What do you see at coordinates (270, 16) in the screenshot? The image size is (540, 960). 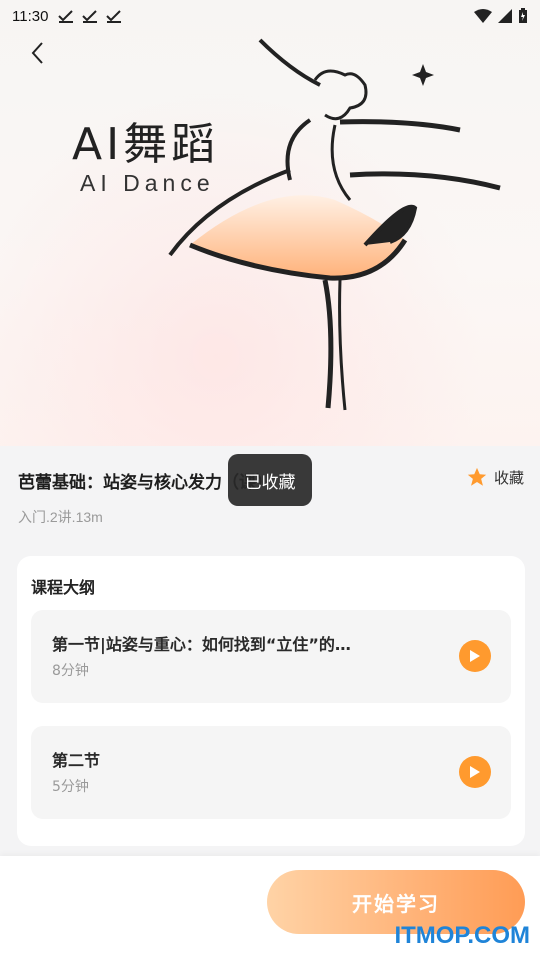 I see `status-bar: 11:30` at bounding box center [270, 16].